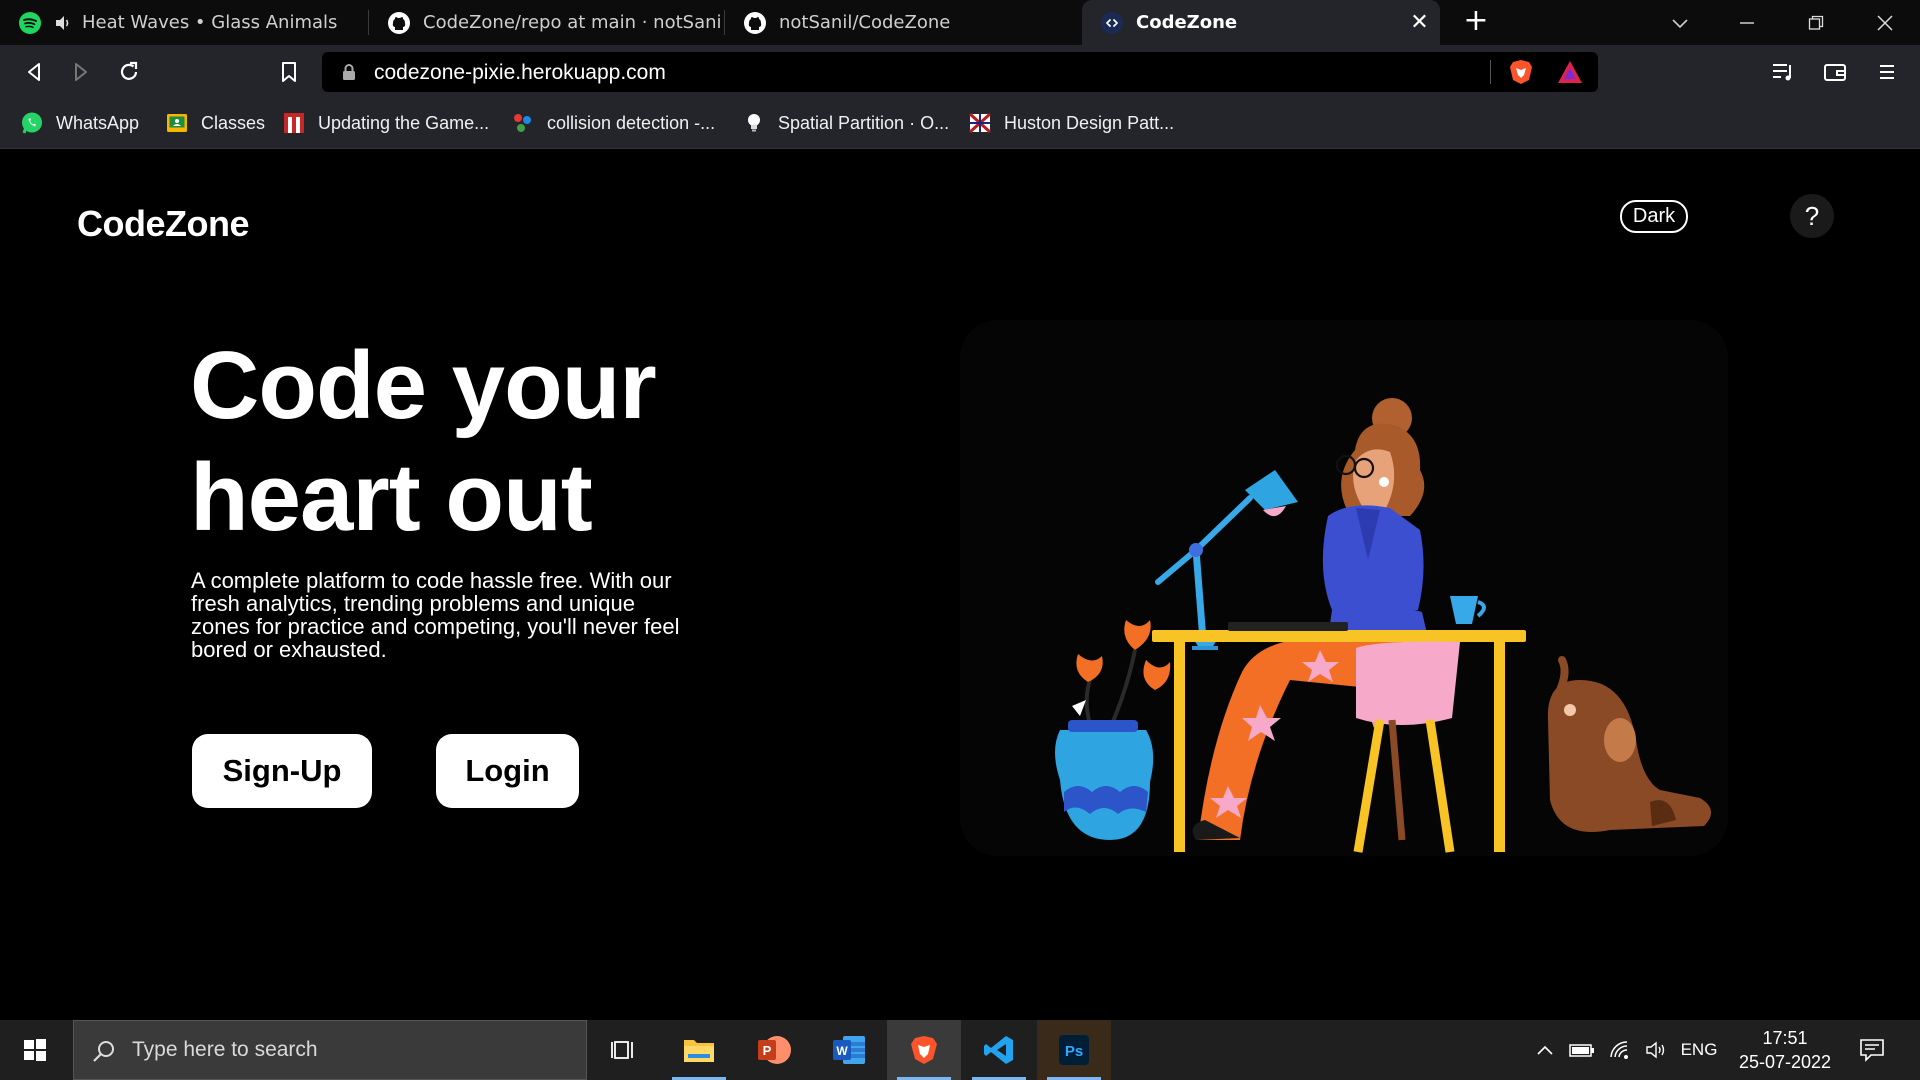 The width and height of the screenshot is (1920, 1080). What do you see at coordinates (35, 1050) in the screenshot?
I see `windows-start-icon` at bounding box center [35, 1050].